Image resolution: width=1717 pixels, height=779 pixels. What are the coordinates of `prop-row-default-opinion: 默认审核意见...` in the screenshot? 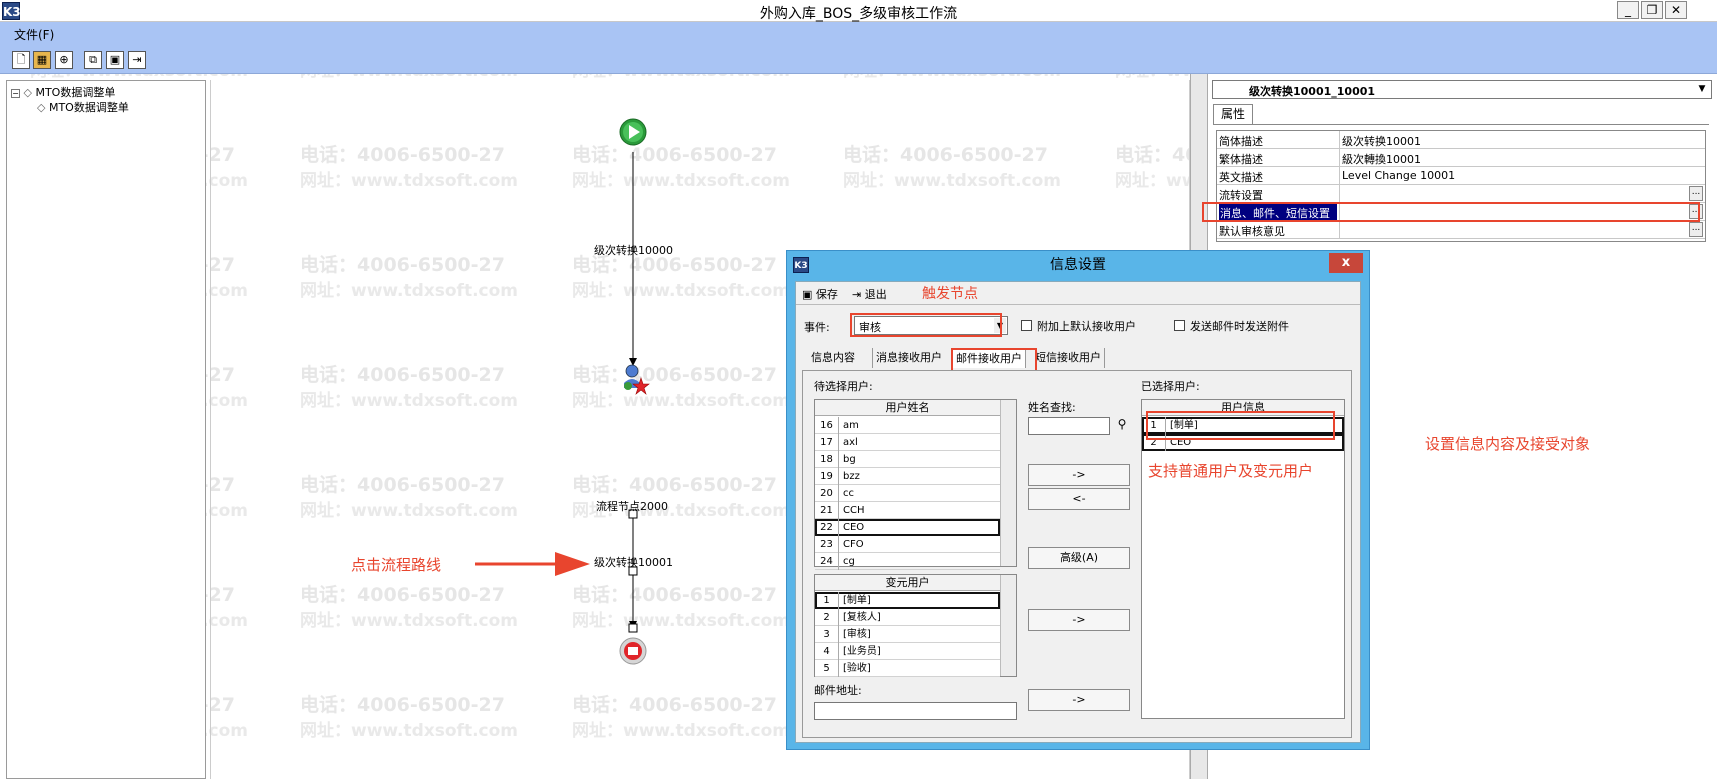 It's located at (1461, 230).